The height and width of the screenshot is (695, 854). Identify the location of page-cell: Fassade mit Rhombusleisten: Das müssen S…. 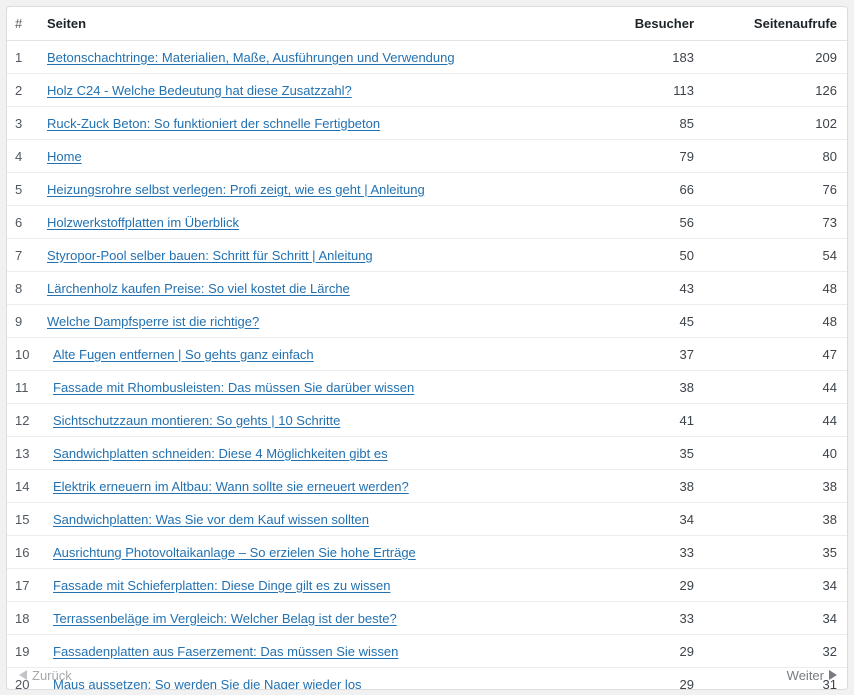
(296, 387).